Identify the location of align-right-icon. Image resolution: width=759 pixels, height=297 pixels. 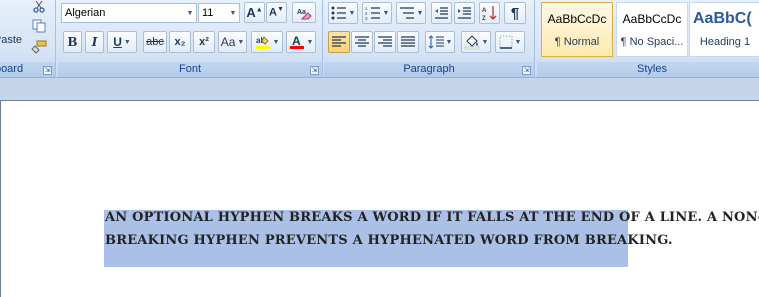
(385, 42).